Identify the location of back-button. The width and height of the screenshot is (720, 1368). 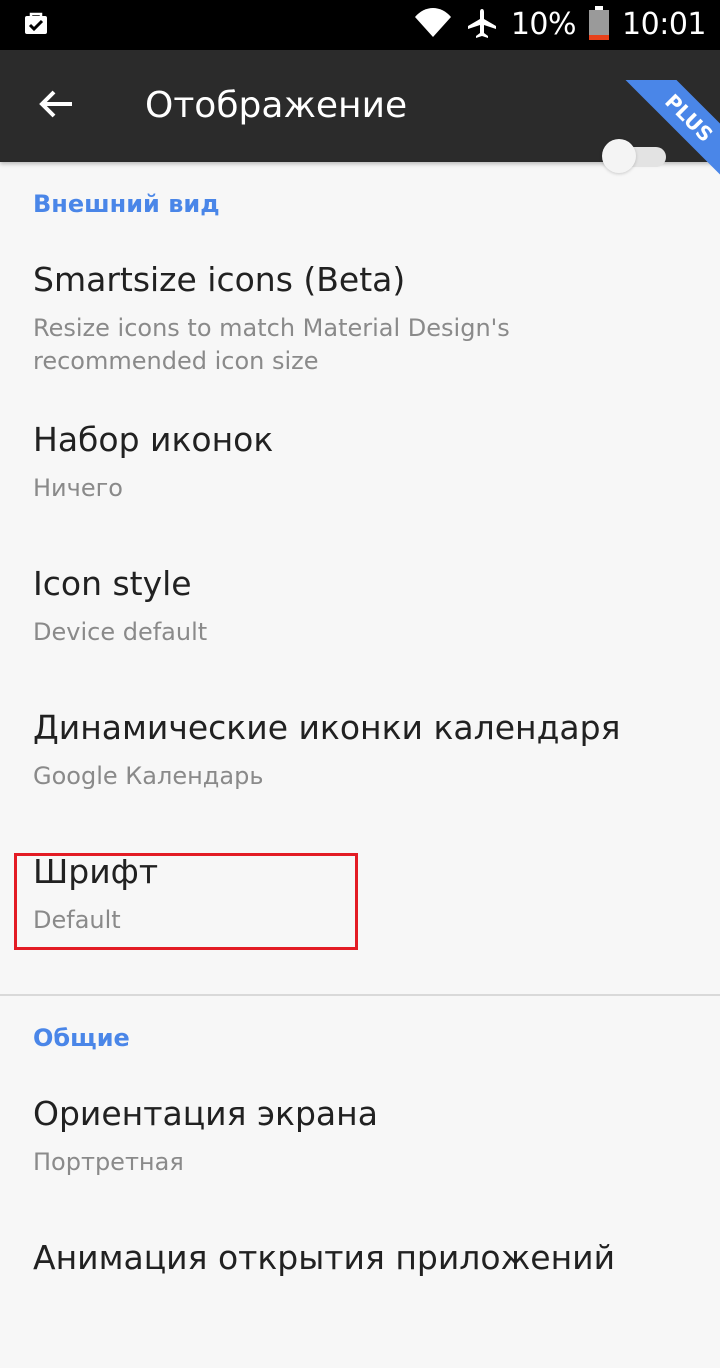
(56, 106).